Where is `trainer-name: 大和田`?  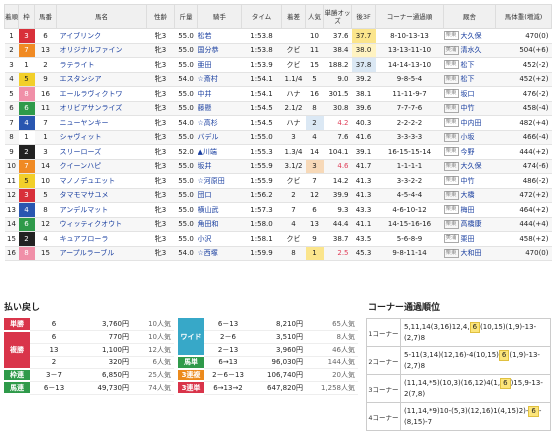
trainer-name: 大和田 is located at coordinates (471, 253).